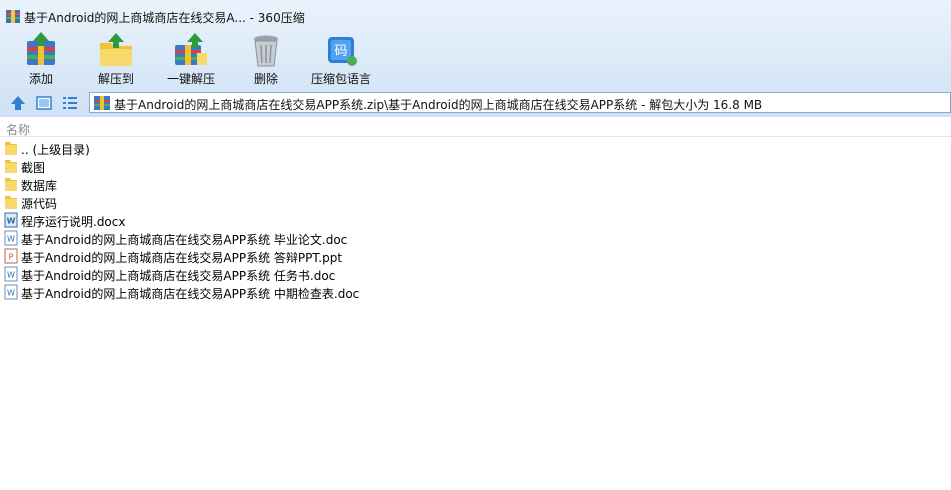 The width and height of the screenshot is (951, 490). I want to click on trash-icon, so click(266, 51).